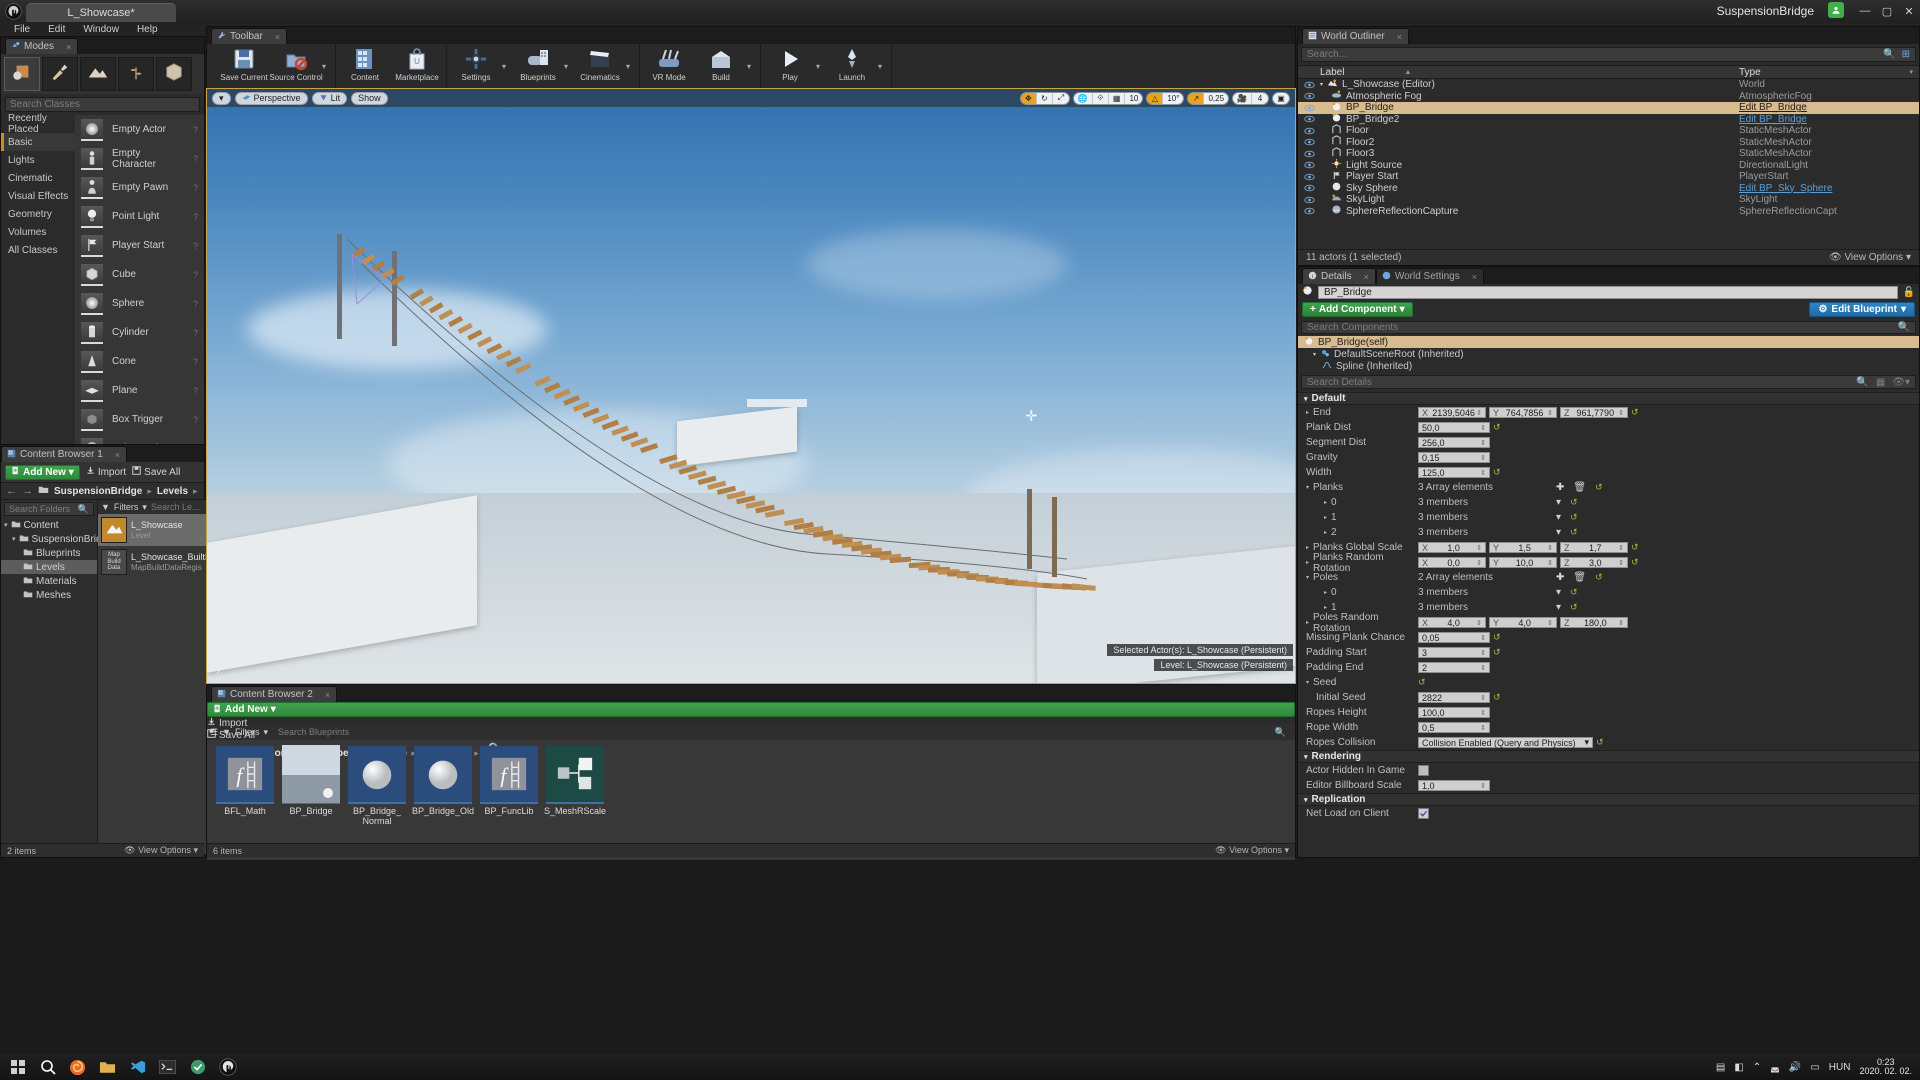 Image resolution: width=1920 pixels, height=1080 pixels. What do you see at coordinates (139, 332) in the screenshot?
I see `class-row-cylinder: Cylinder?` at bounding box center [139, 332].